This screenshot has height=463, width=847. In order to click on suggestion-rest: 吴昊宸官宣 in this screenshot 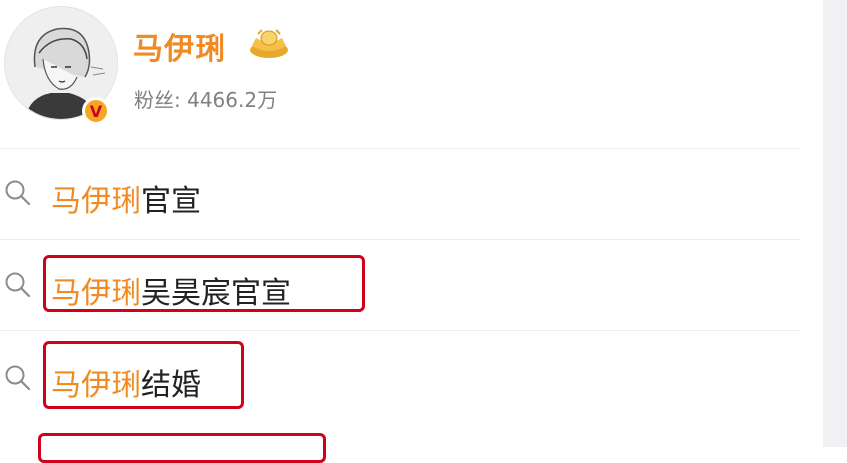, I will do `click(216, 293)`.